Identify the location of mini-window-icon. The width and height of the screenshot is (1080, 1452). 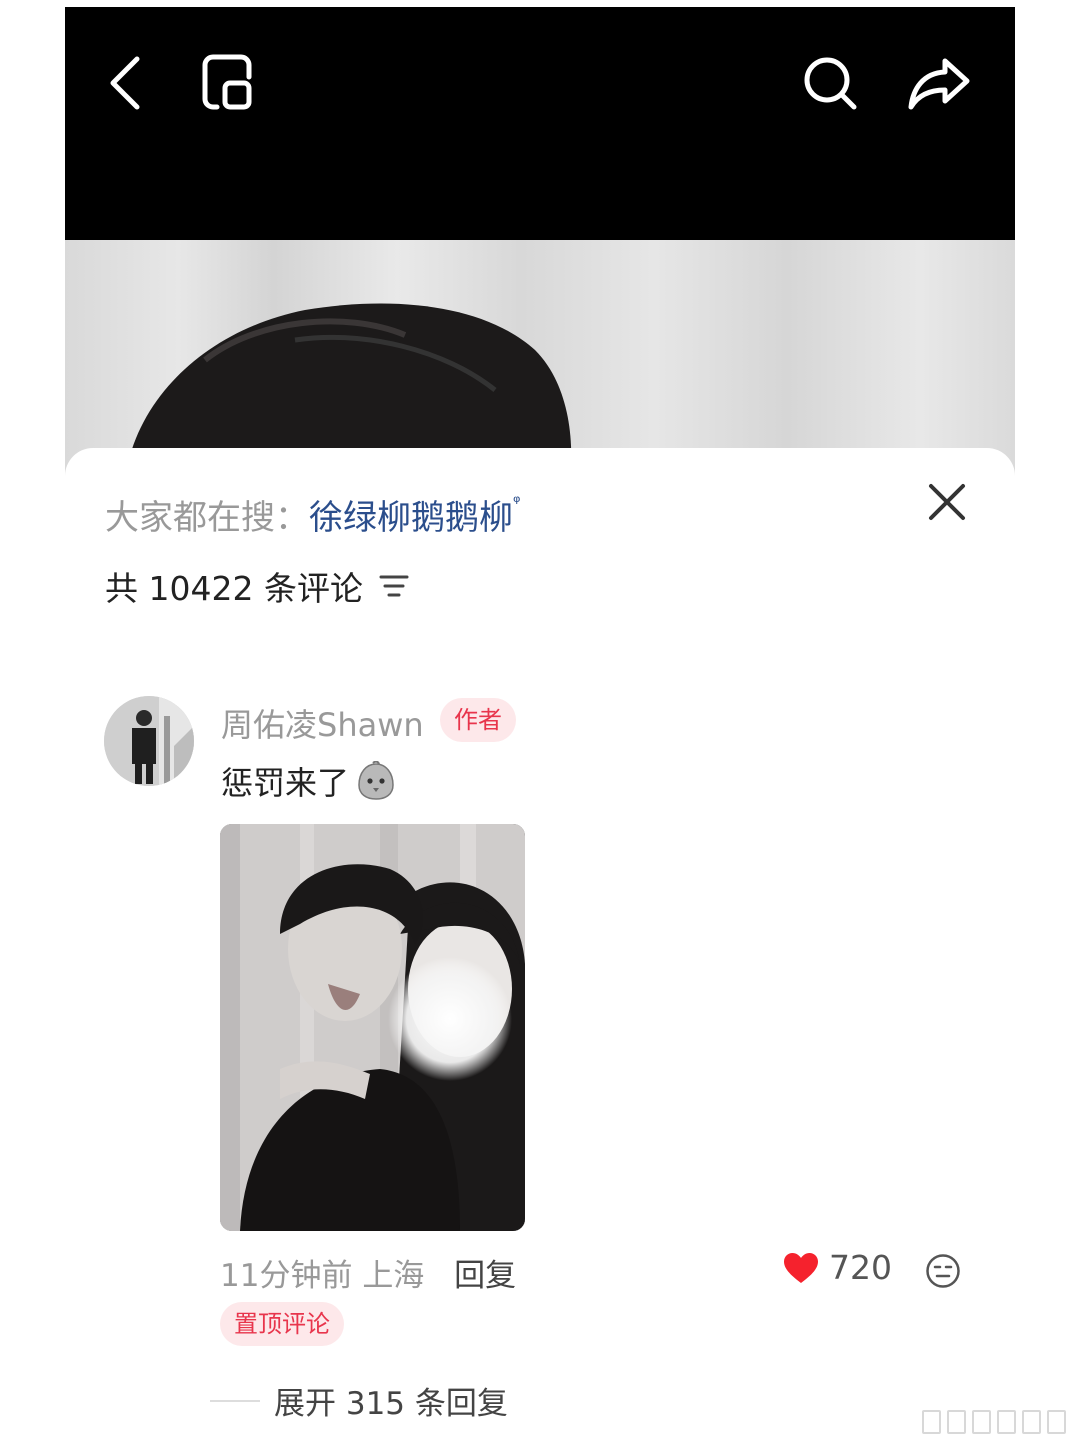
(227, 82).